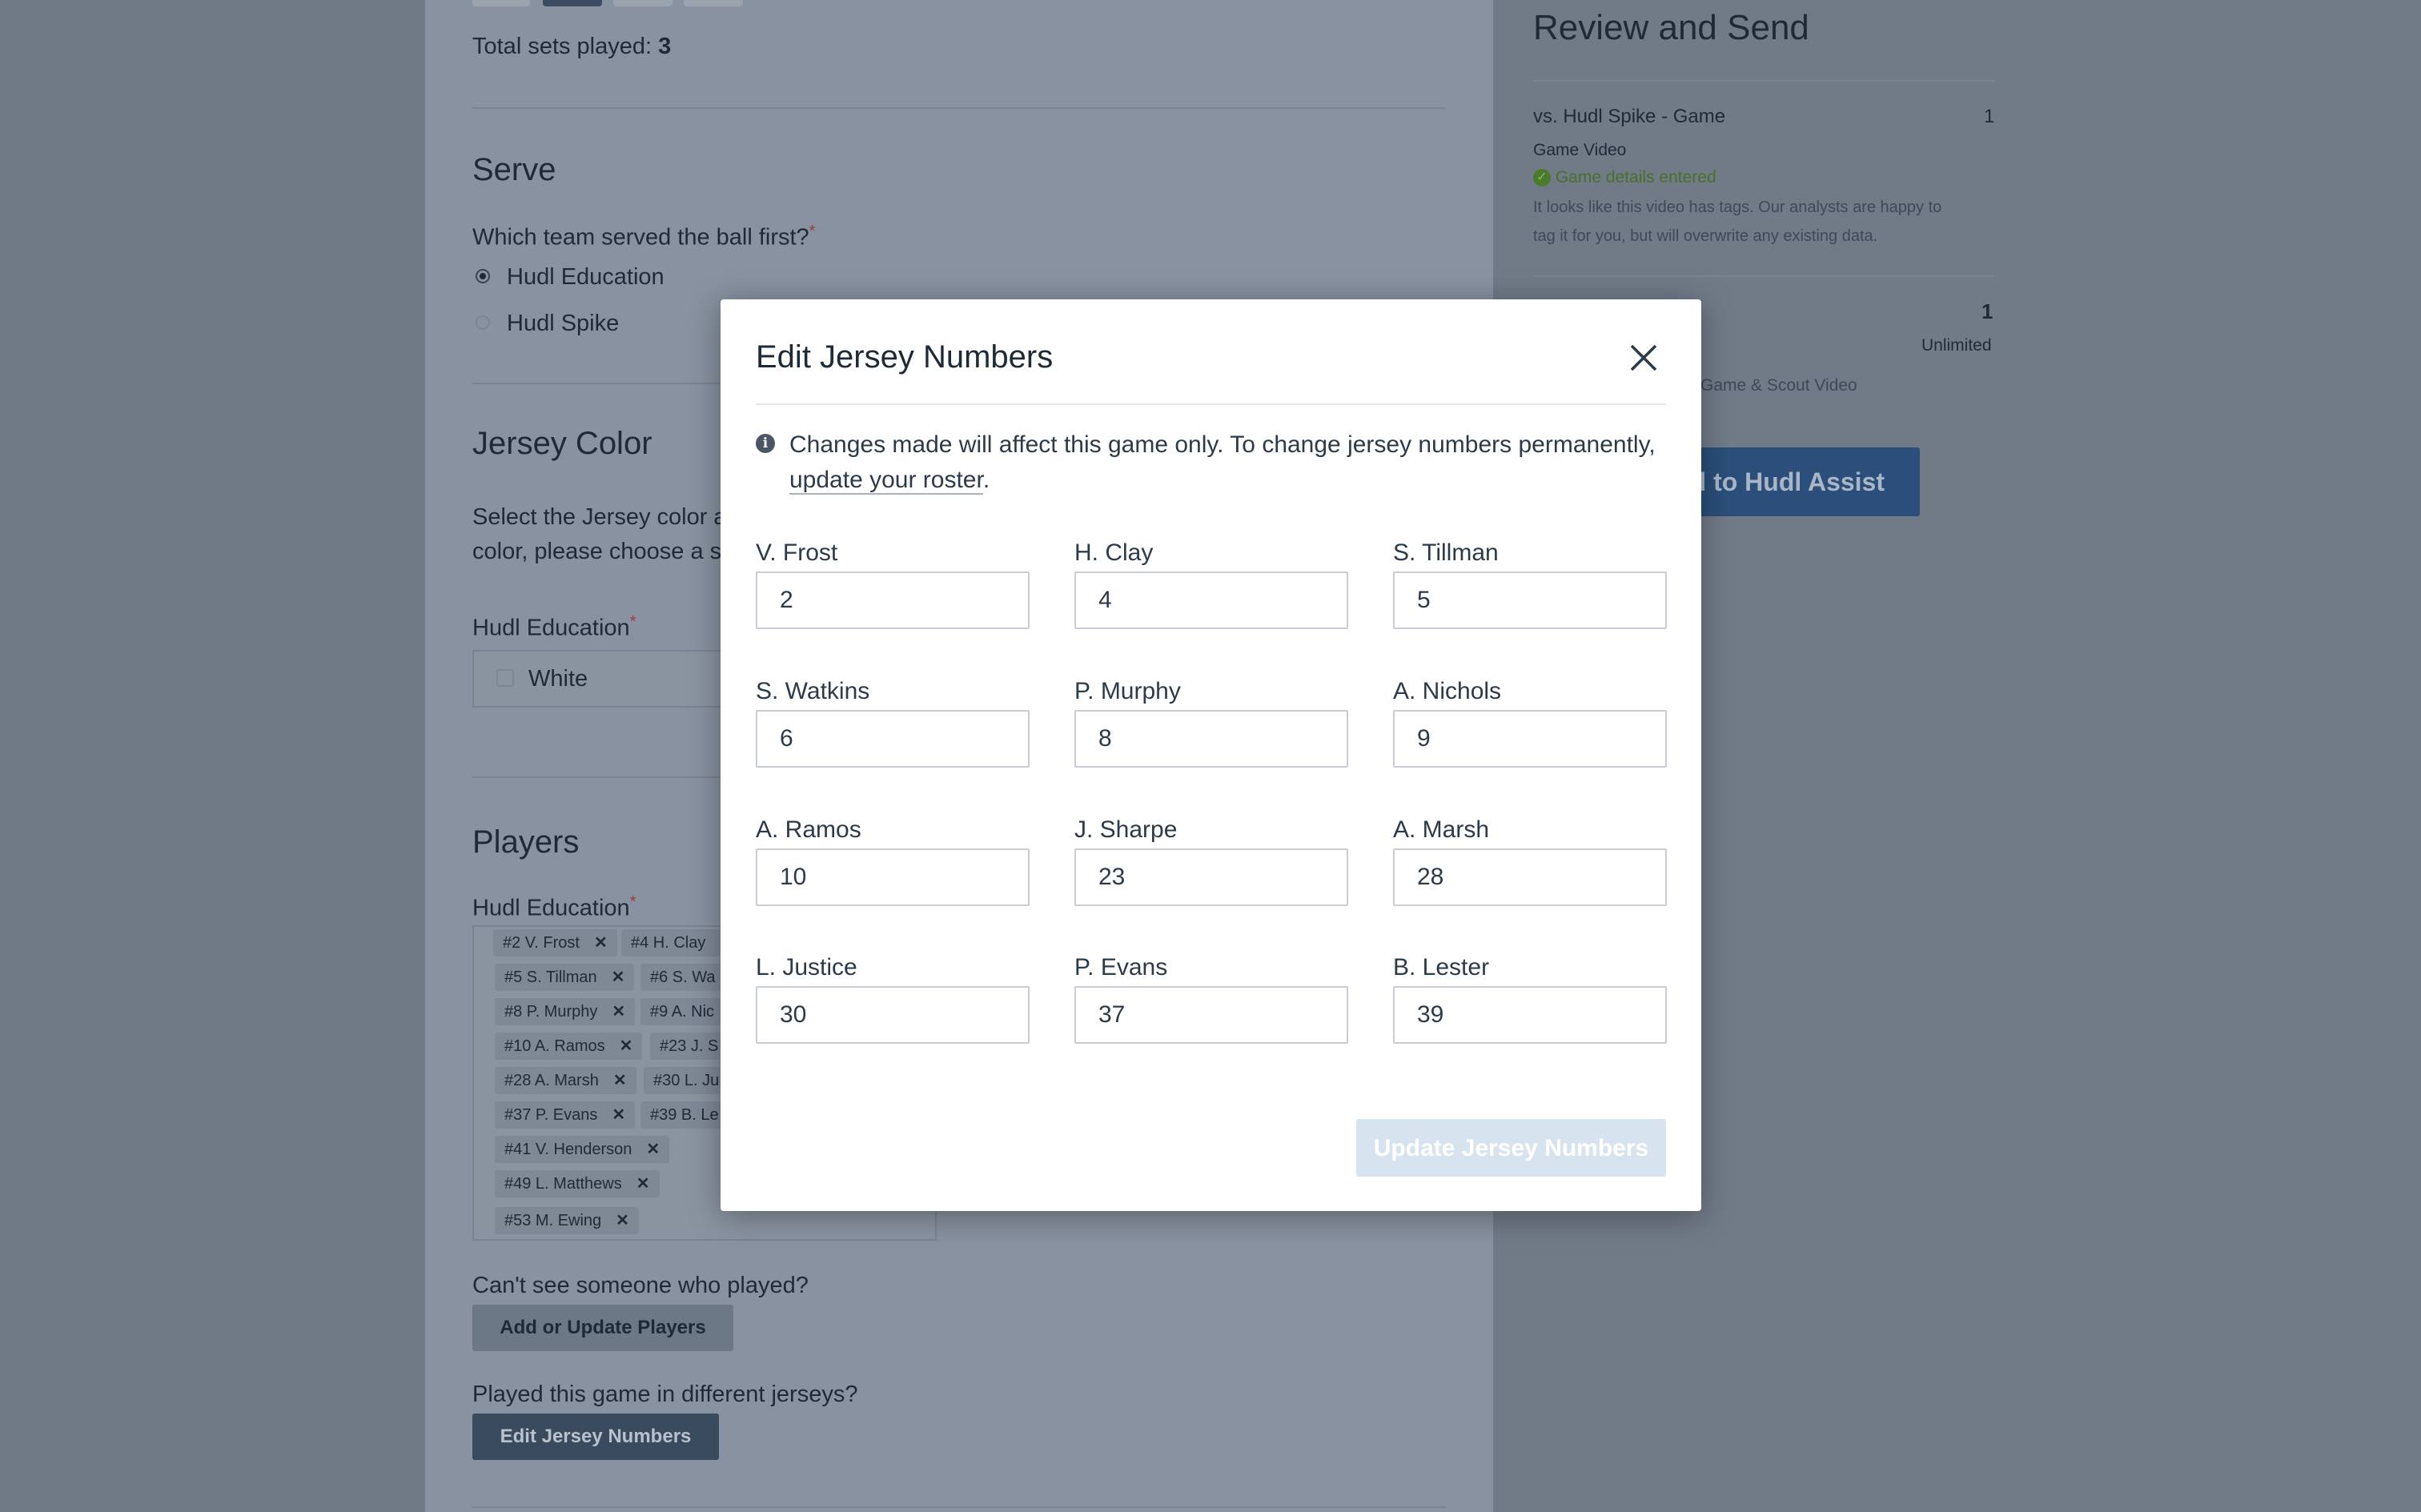 Image resolution: width=2421 pixels, height=1512 pixels. Describe the element at coordinates (1442, 967) in the screenshot. I see `player-name-label: B. Lester` at that location.